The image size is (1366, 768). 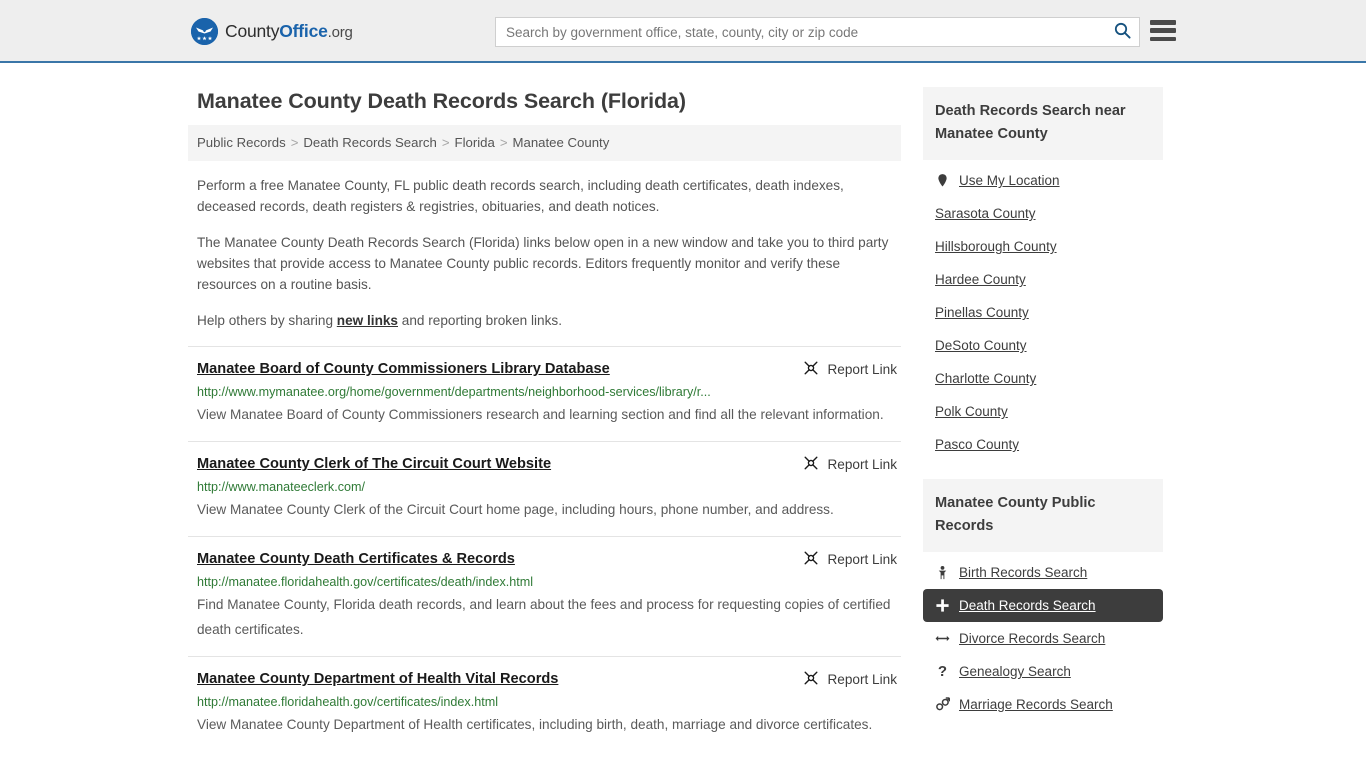 I want to click on intro-p3-after: and reporting broken links., so click(x=480, y=321).